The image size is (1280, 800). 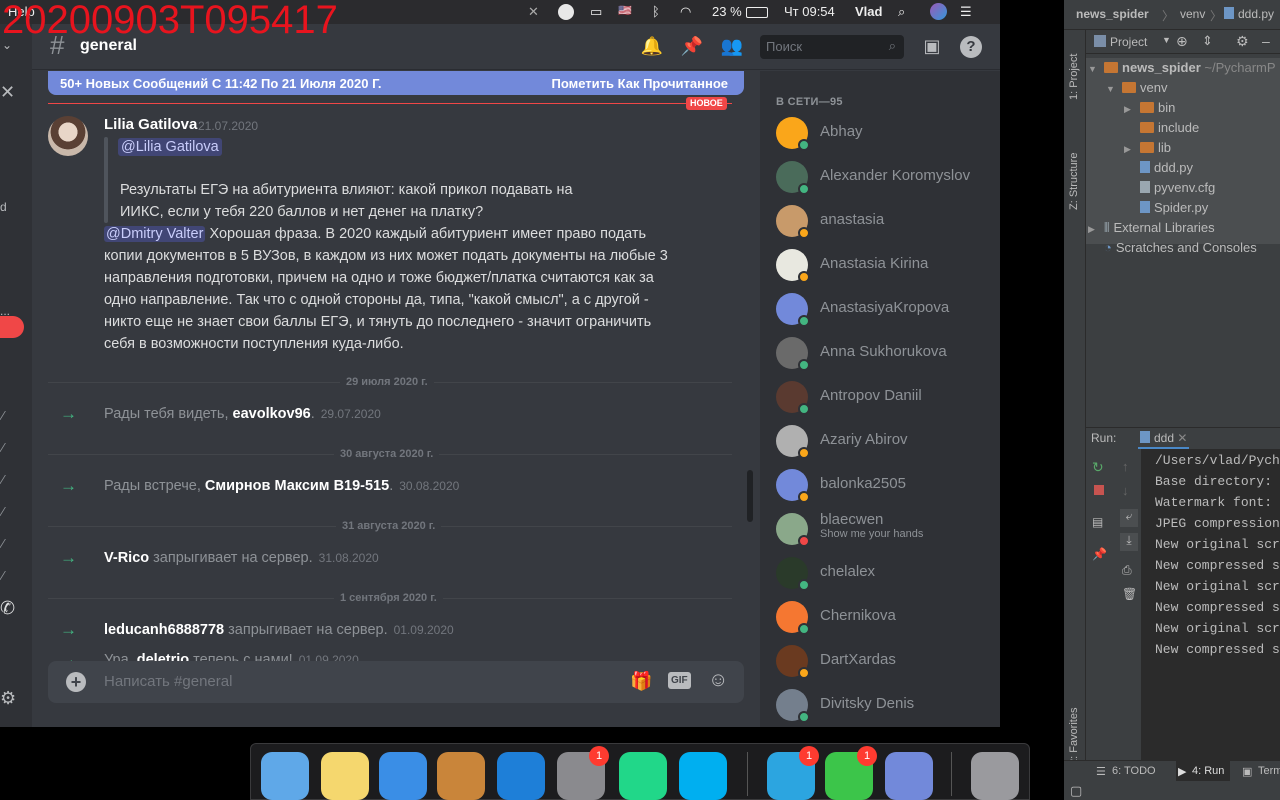 What do you see at coordinates (643, 776) in the screenshot?
I see `pycharm-app-icon` at bounding box center [643, 776].